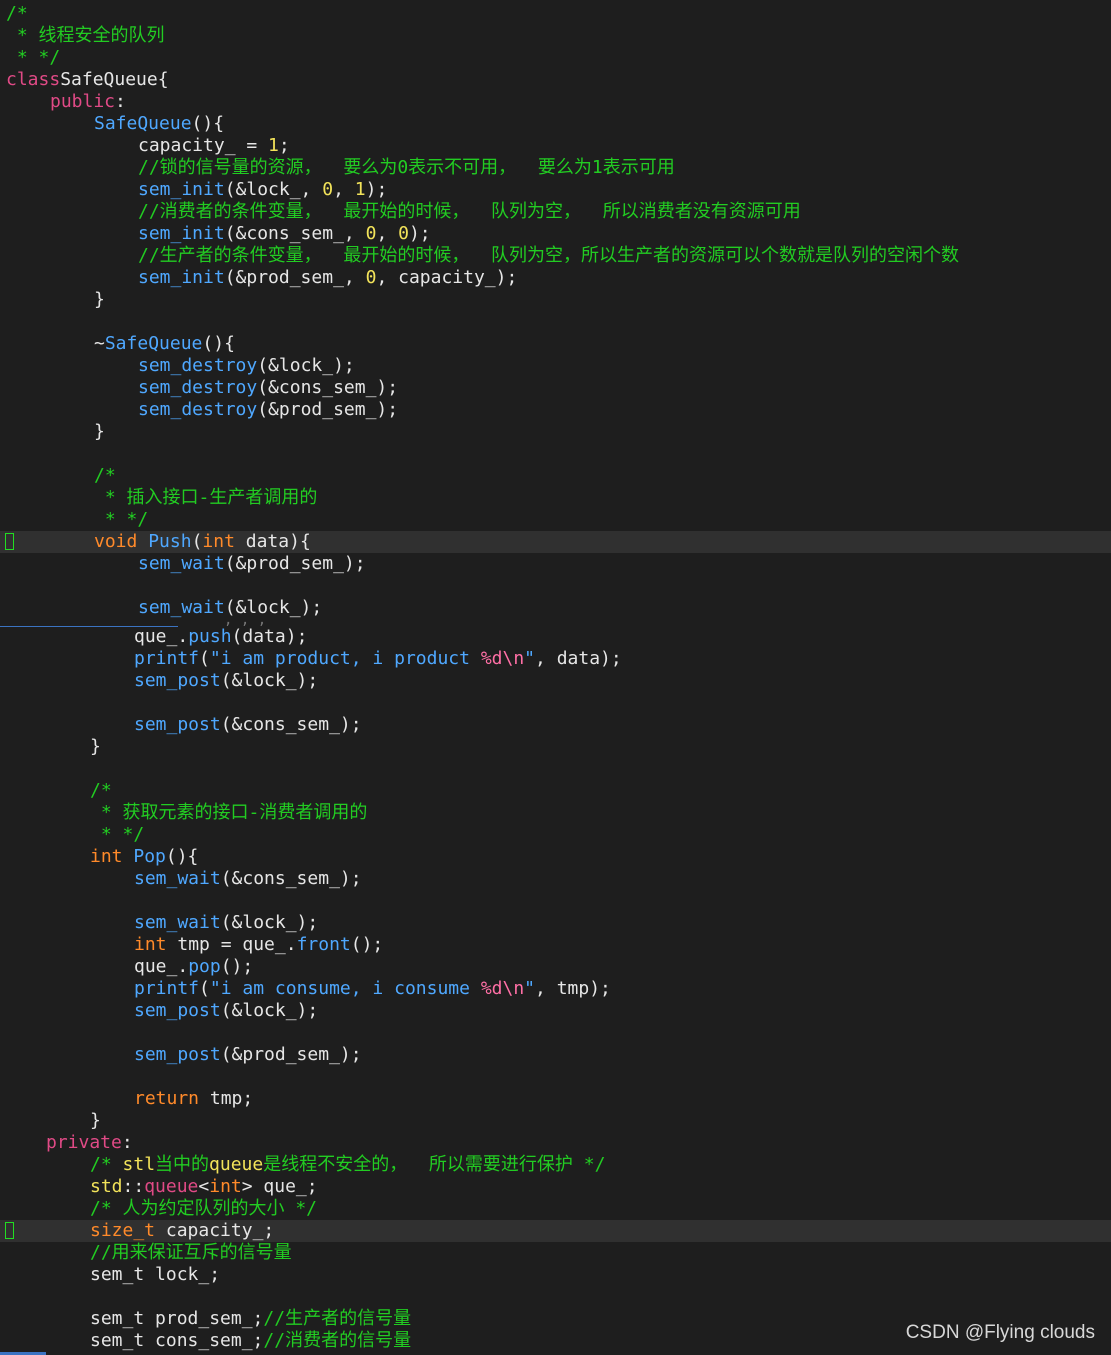 Image resolution: width=1111 pixels, height=1355 pixels. What do you see at coordinates (555, 1231) in the screenshot?
I see `code-line: size_t capacity_;` at bounding box center [555, 1231].